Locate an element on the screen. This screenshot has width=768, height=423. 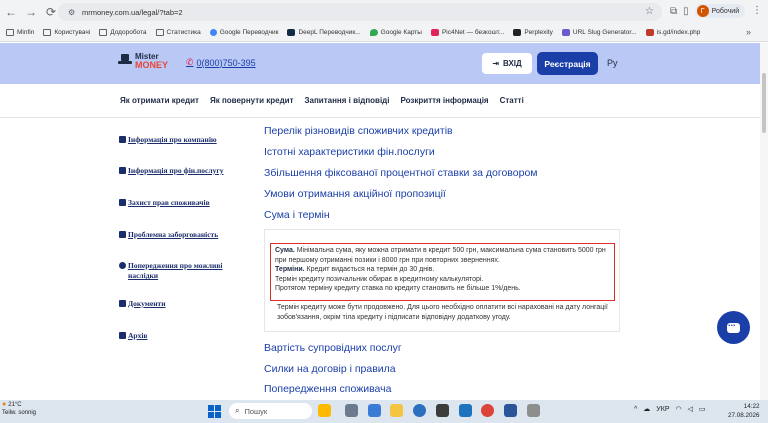
weather-widget: ● 21°C Teilw. sonnig is located at coordinates (19, 409).